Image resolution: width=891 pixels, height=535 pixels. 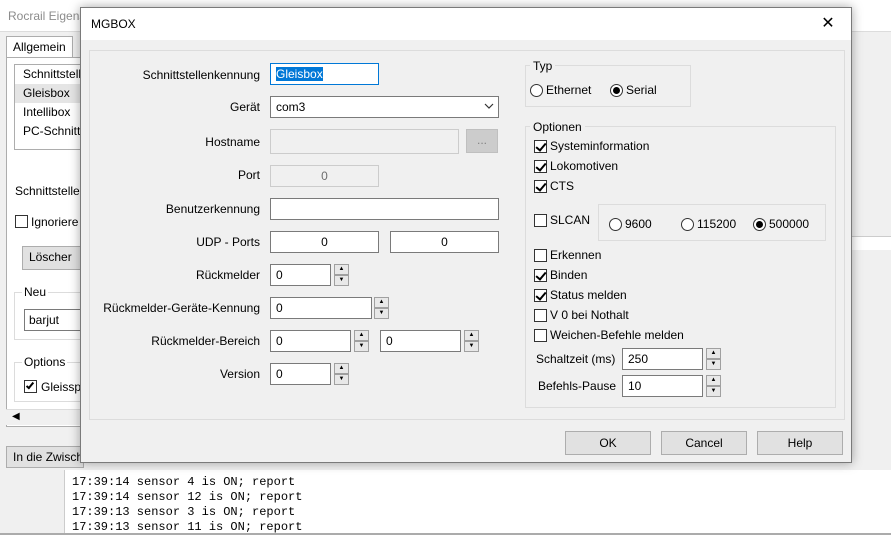 What do you see at coordinates (543, 66) in the screenshot?
I see `typ-legend: Typ` at bounding box center [543, 66].